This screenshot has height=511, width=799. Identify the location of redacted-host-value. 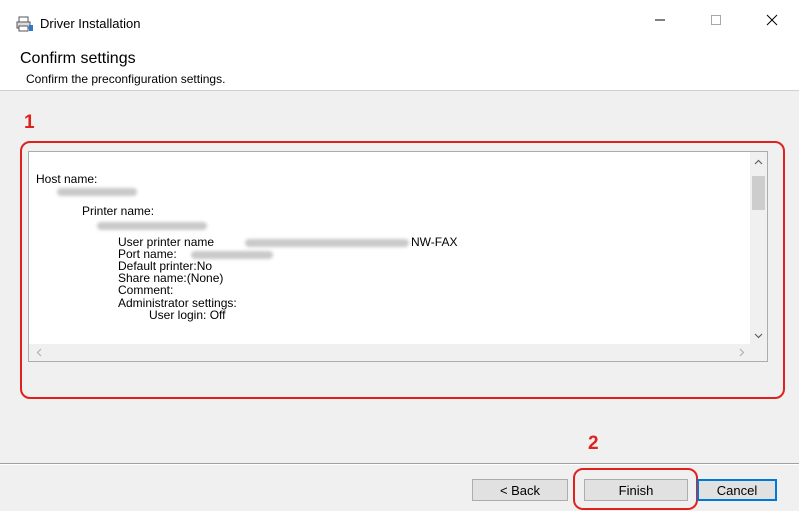
(97, 192).